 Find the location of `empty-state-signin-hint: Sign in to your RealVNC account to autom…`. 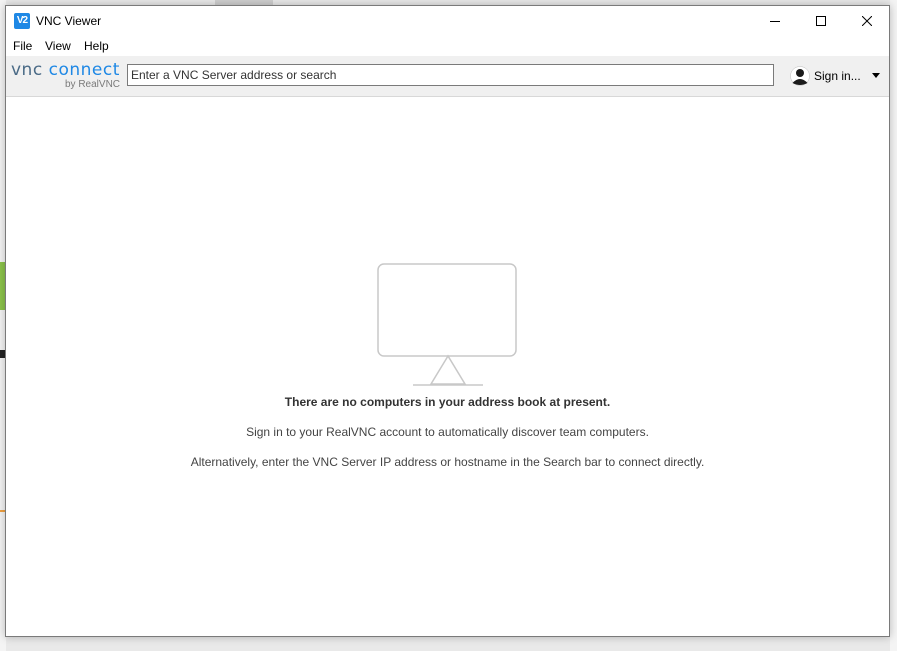

empty-state-signin-hint: Sign in to your RealVNC account to autom… is located at coordinates (447, 432).